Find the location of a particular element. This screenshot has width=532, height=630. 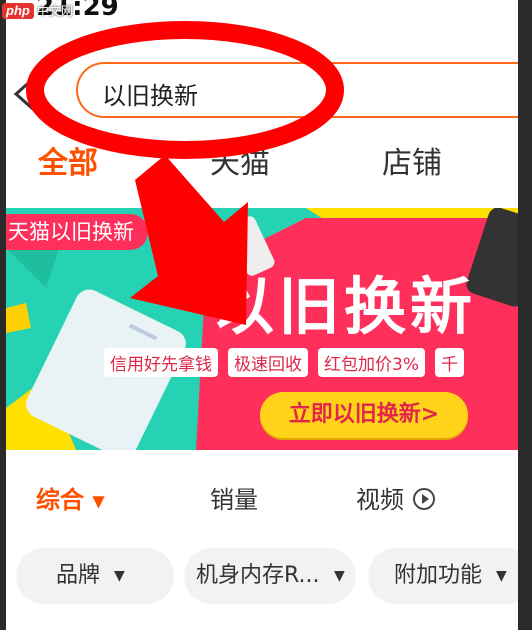

banner-title: 以旧换新 is located at coordinates (344, 306).